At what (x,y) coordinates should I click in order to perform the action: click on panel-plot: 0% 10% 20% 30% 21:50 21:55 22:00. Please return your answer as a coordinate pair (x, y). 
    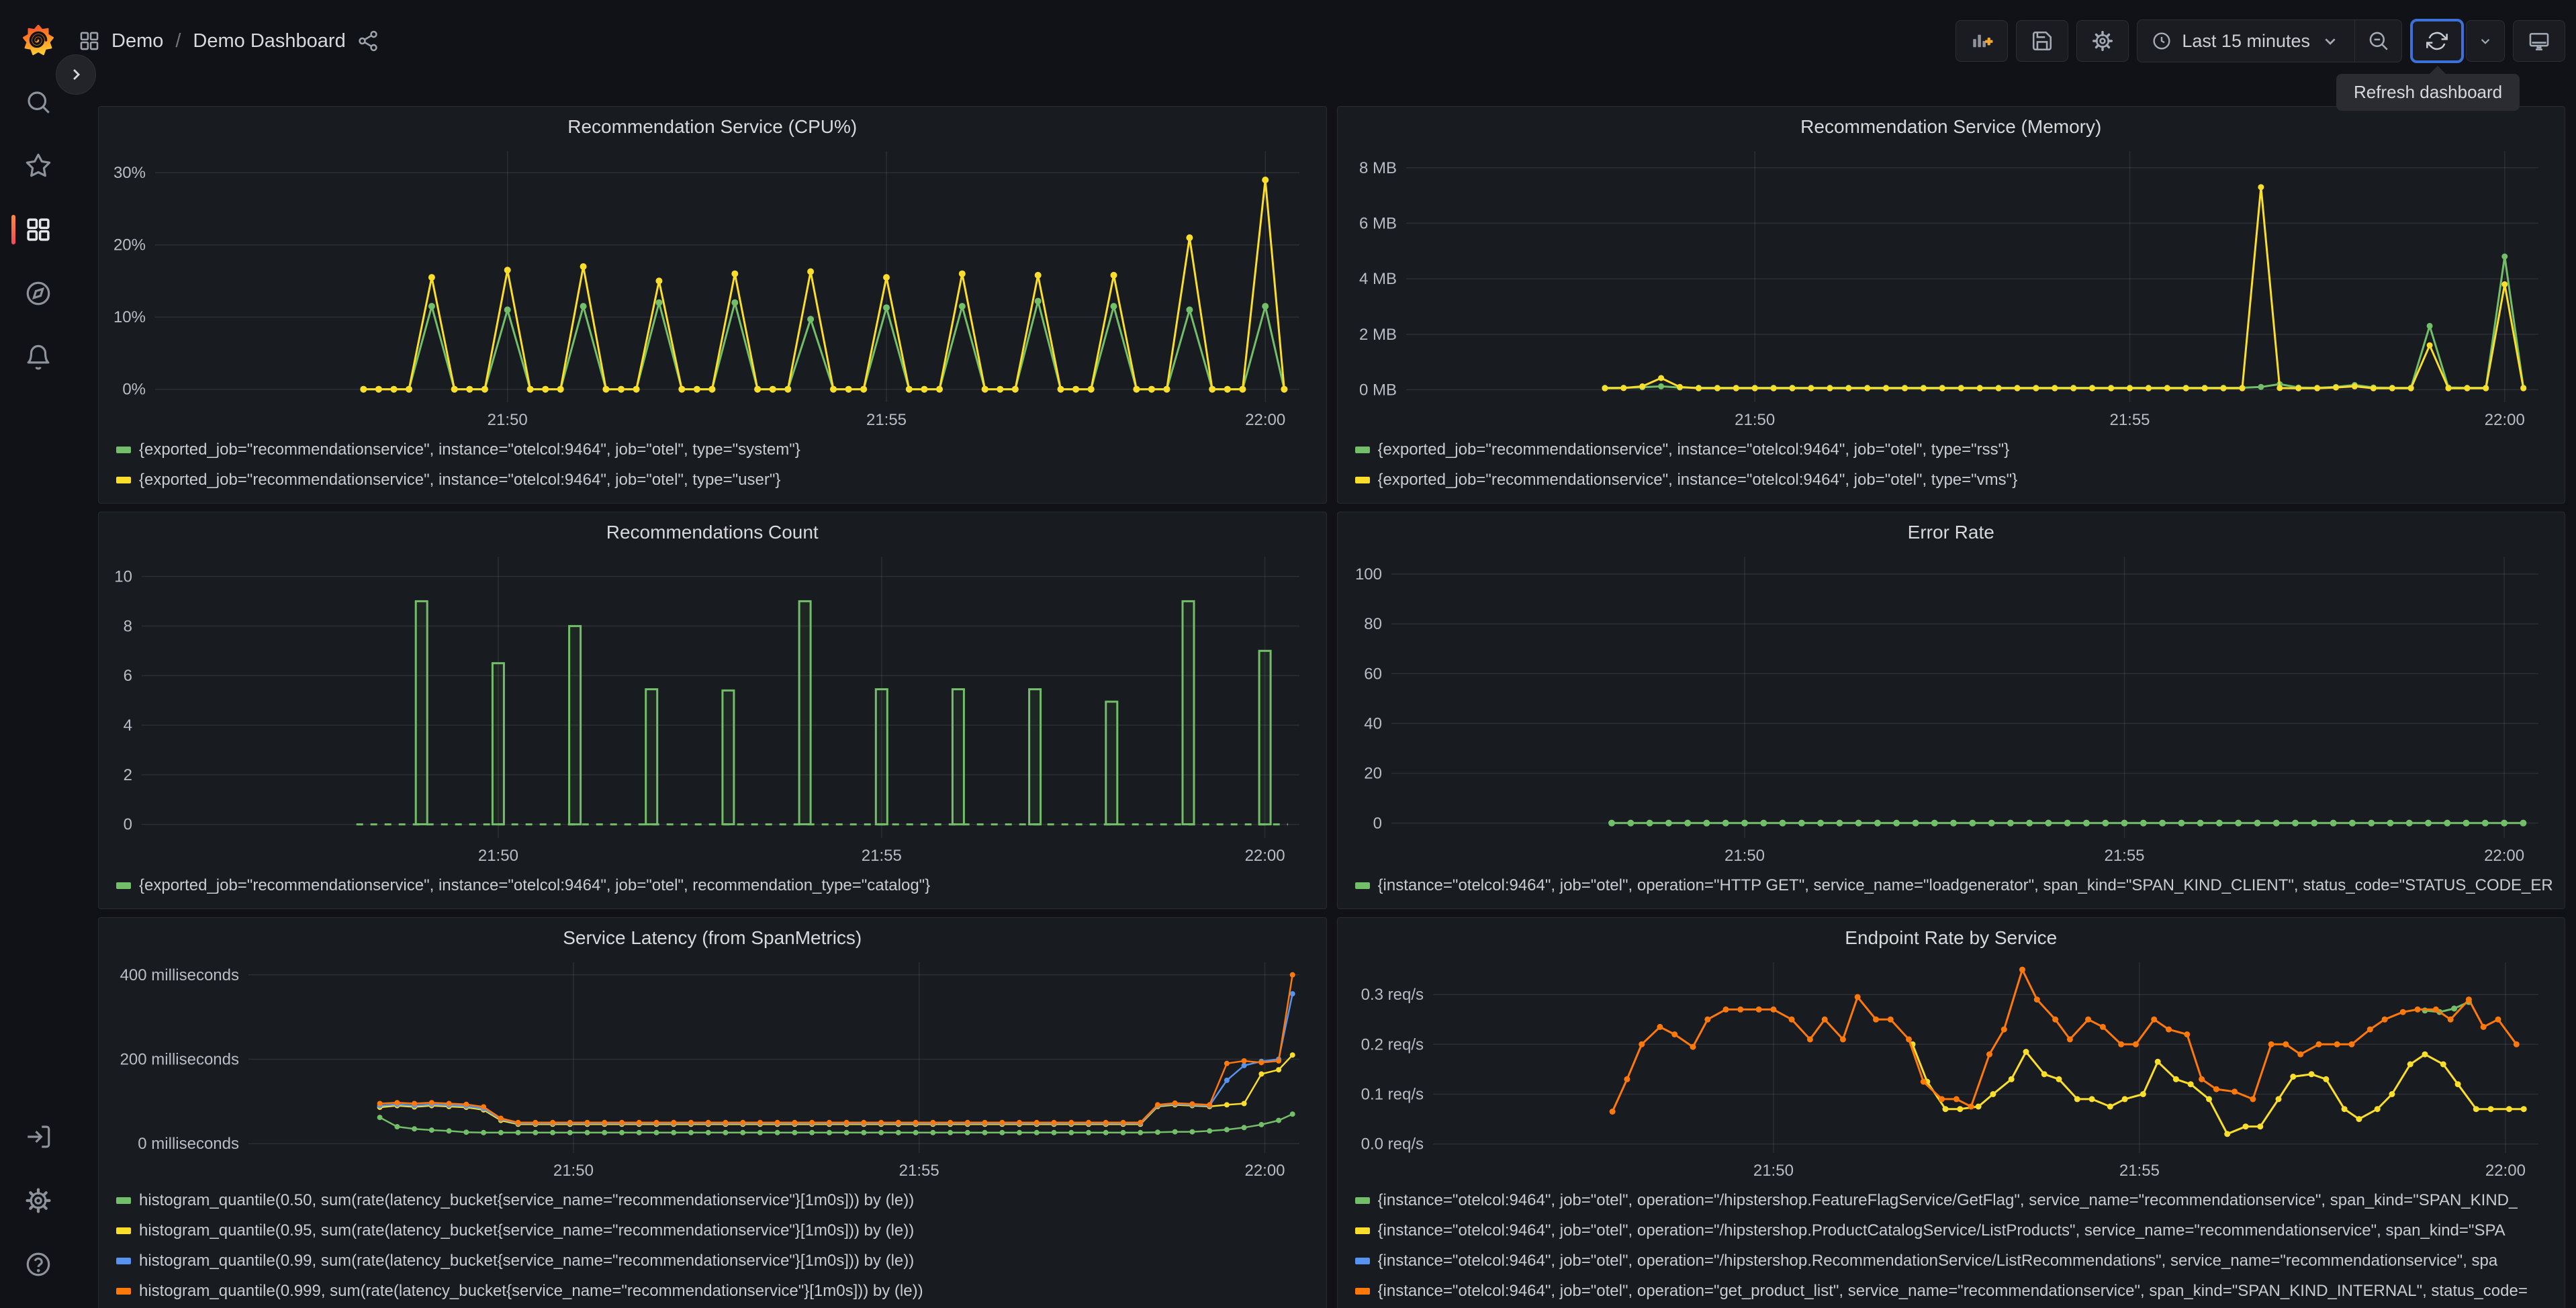
    Looking at the image, I should click on (712, 287).